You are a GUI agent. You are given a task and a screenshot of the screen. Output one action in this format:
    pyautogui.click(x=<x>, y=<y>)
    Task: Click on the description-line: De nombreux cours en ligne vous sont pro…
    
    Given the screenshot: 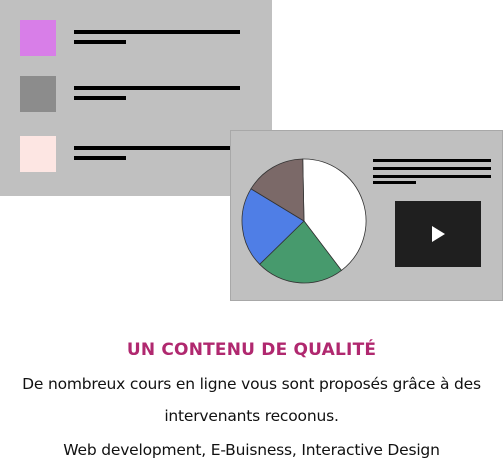 What is the action you would take?
    pyautogui.click(x=251, y=384)
    